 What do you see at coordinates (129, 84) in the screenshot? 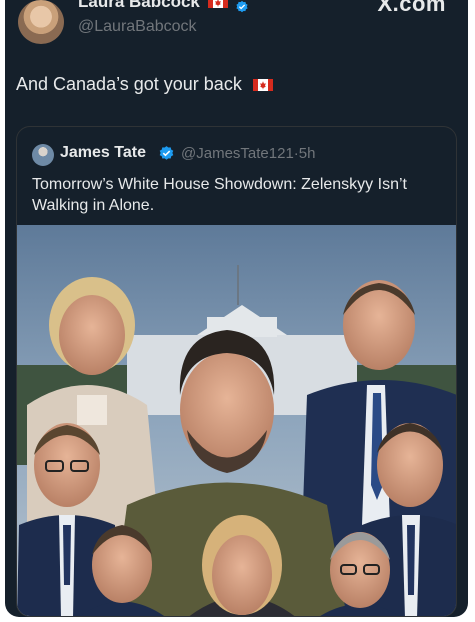
I see `post-text-body: And Canada’s got your back` at bounding box center [129, 84].